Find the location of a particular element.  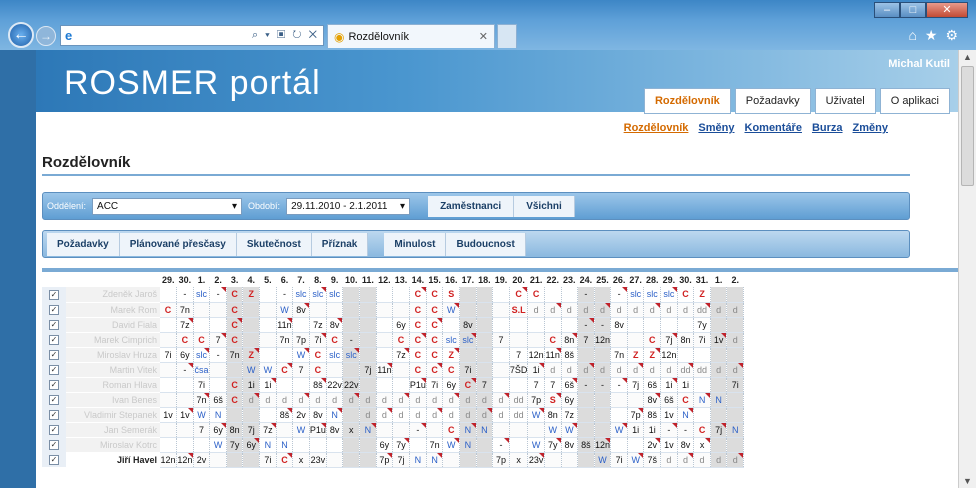

schedule-cell: 7y is located at coordinates (235, 445).